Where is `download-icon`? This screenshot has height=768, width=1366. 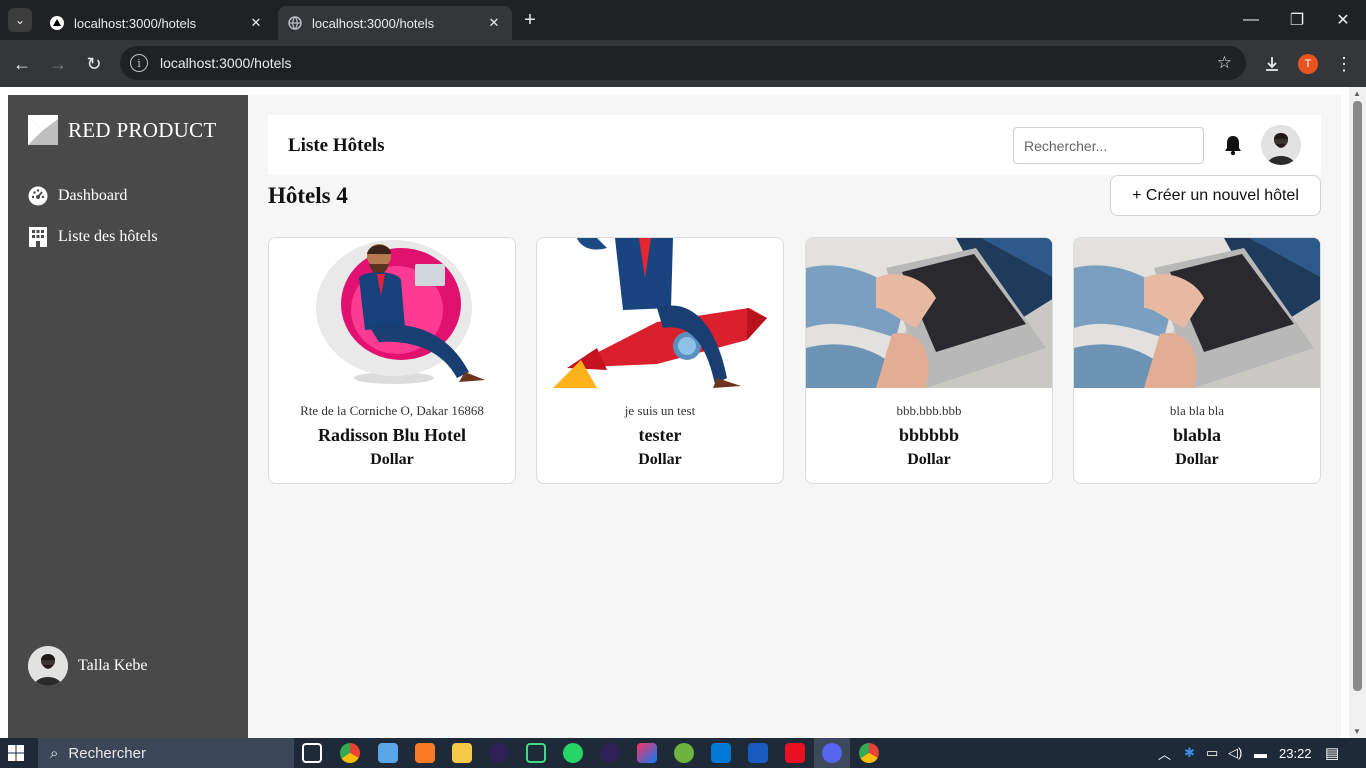
download-icon is located at coordinates (1272, 64).